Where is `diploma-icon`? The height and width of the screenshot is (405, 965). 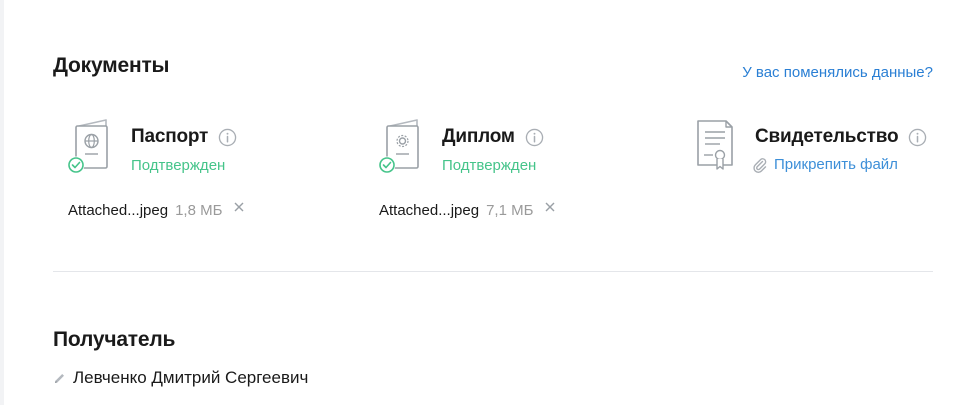
diploma-icon is located at coordinates (398, 146).